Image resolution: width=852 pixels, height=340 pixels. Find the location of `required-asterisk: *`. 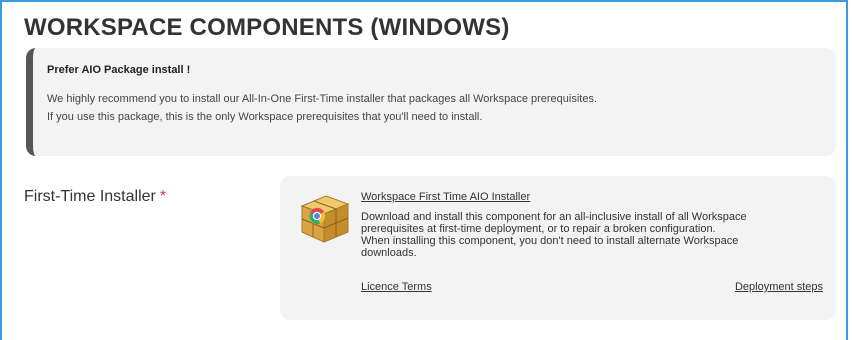

required-asterisk: * is located at coordinates (163, 196).